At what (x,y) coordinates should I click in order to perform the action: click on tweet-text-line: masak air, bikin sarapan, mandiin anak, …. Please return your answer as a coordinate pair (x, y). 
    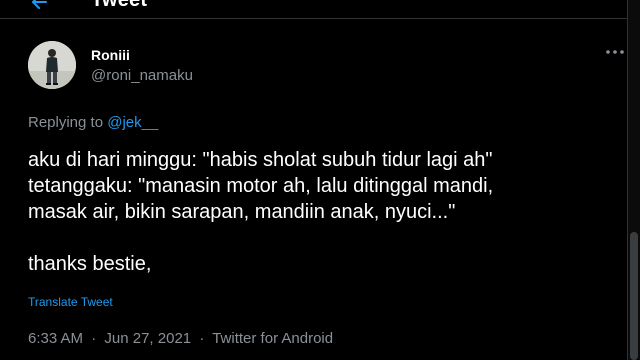
    Looking at the image, I should click on (242, 212).